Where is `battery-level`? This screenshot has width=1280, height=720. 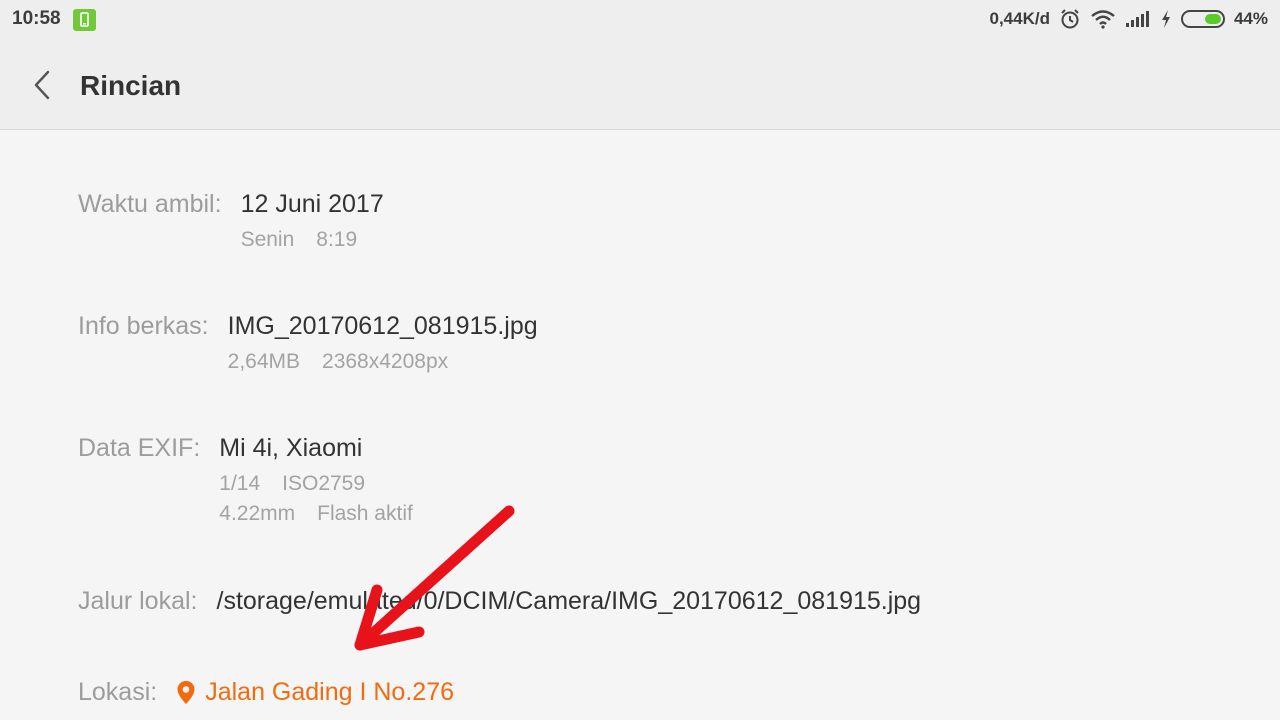 battery-level is located at coordinates (1212, 19).